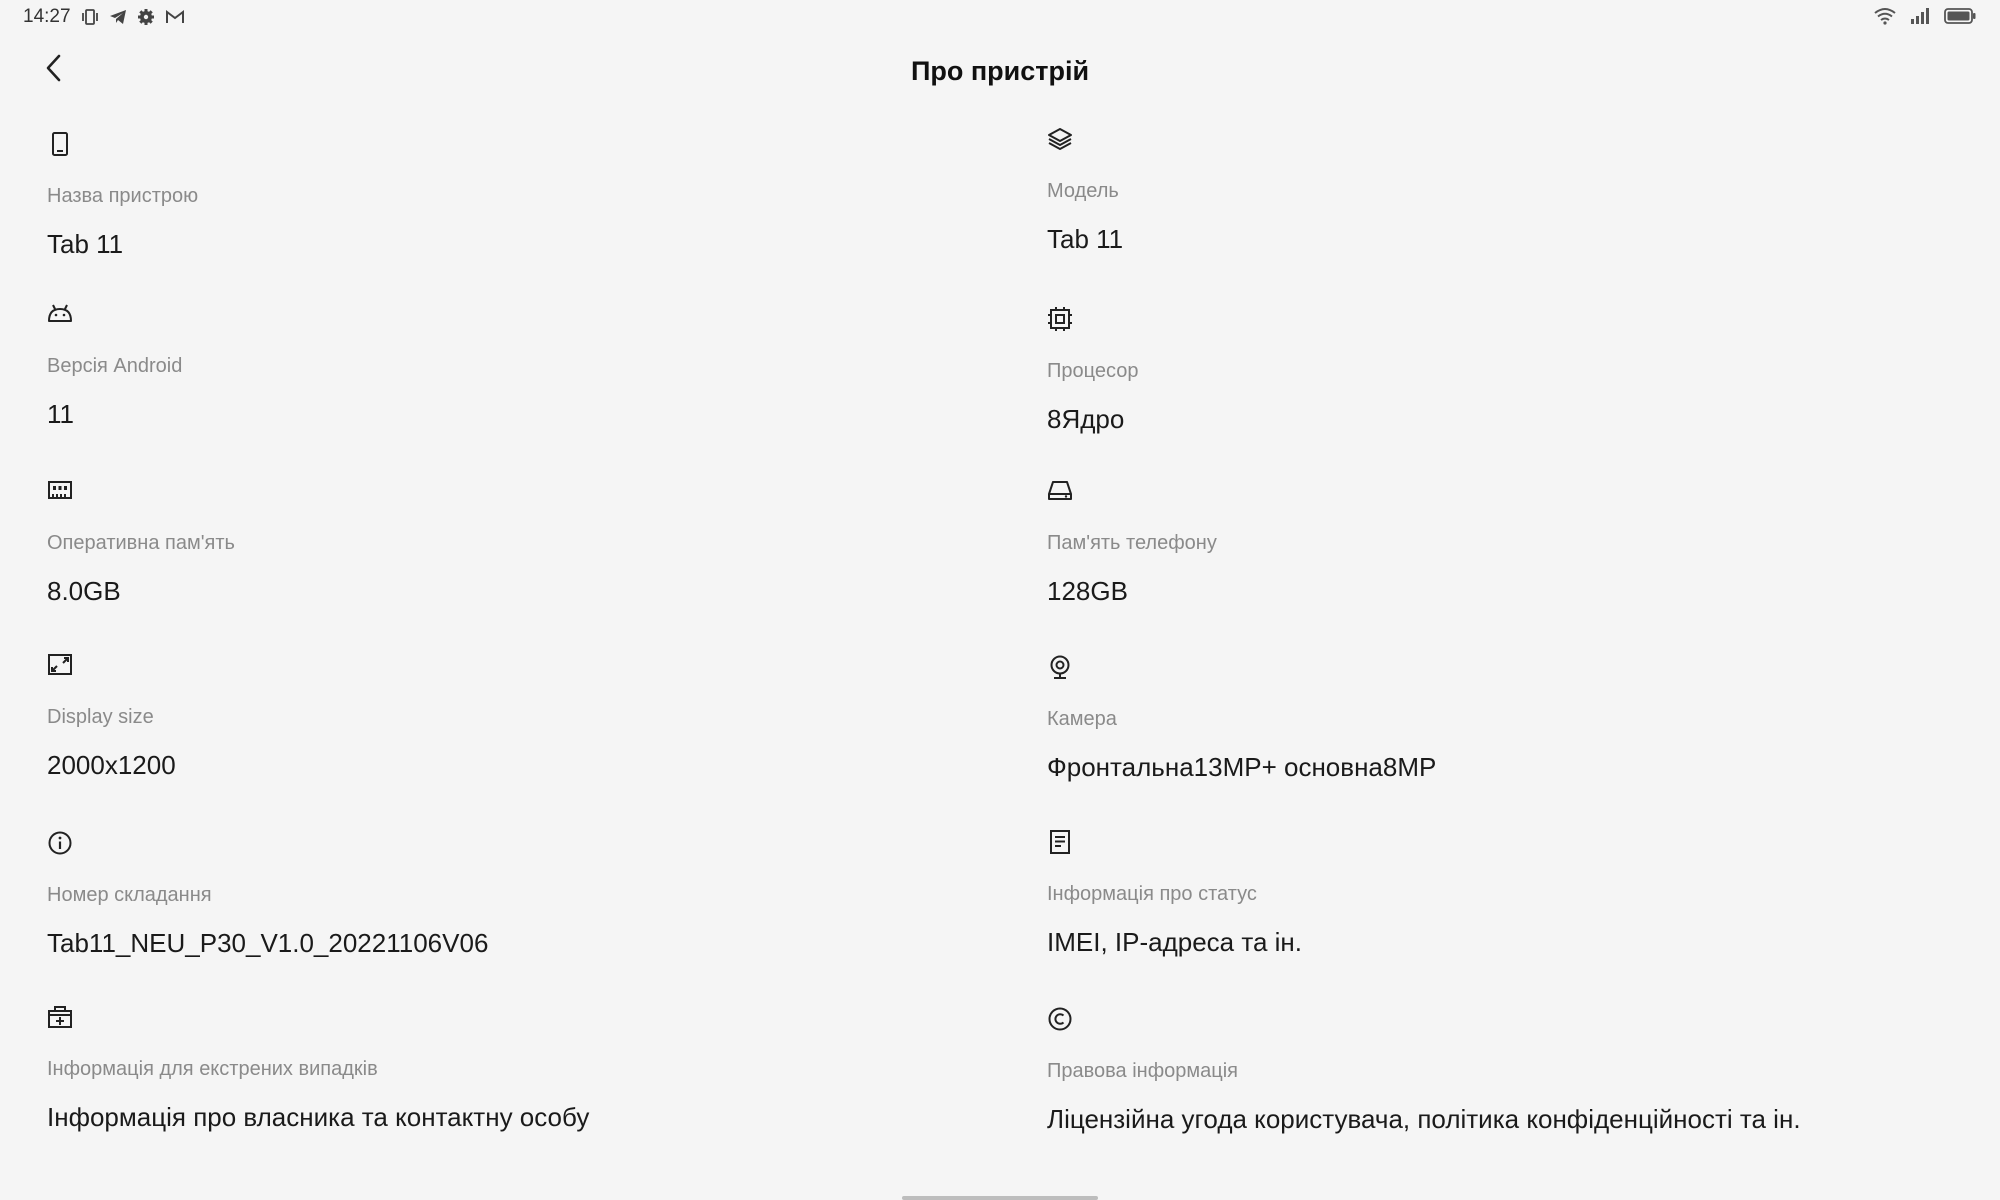 The width and height of the screenshot is (2000, 1200). I want to click on status-time: 14:27, so click(47, 16).